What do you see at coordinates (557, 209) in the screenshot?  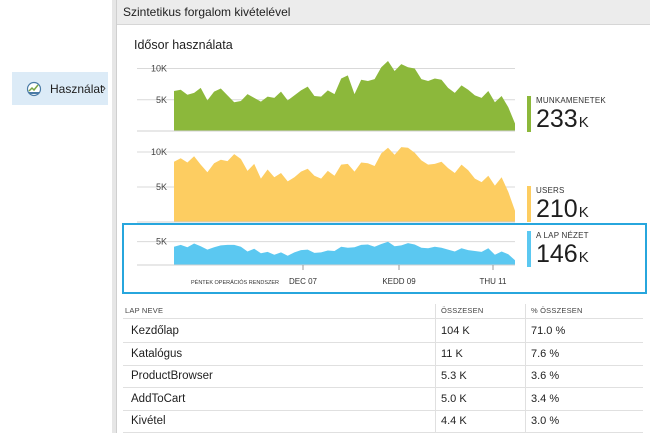 I see `kpi-users-number: 210` at bounding box center [557, 209].